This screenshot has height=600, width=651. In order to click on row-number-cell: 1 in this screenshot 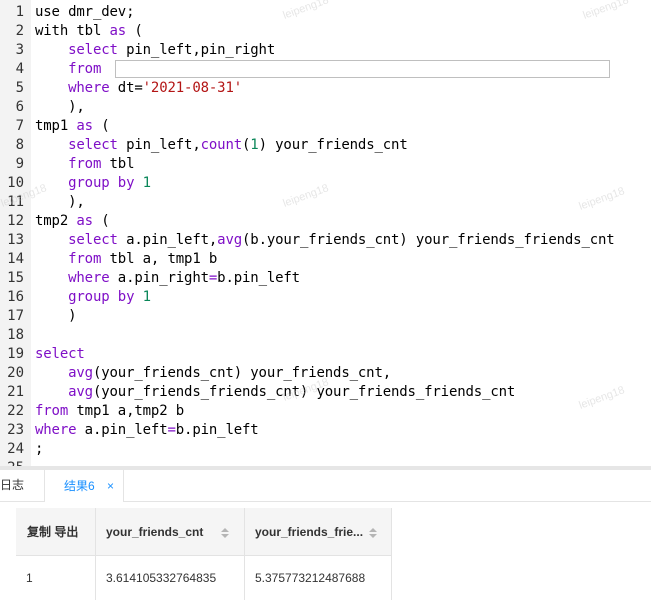, I will do `click(56, 578)`.